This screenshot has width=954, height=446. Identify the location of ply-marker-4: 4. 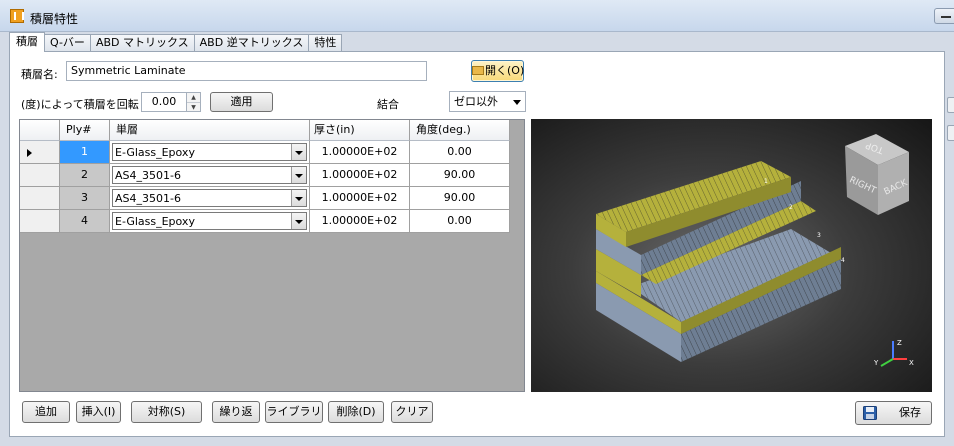
(843, 260).